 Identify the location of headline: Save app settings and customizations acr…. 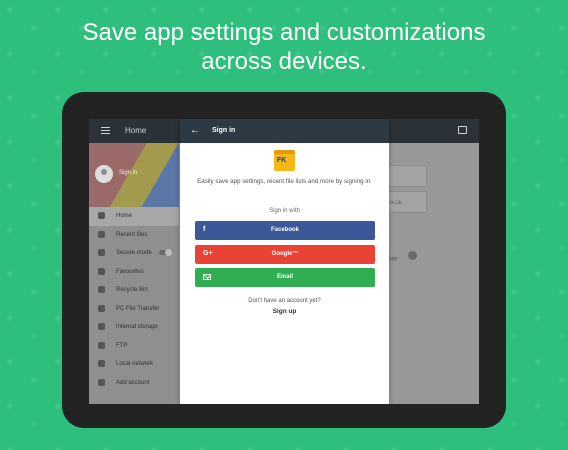
(284, 47).